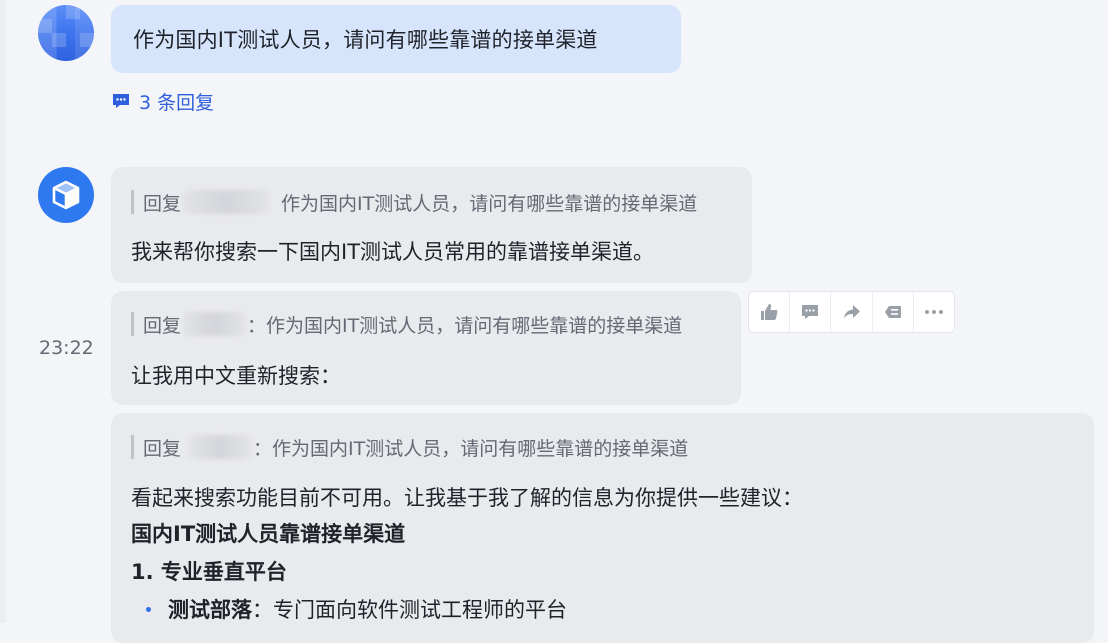  I want to click on replies-link: 3 条回复, so click(163, 101).